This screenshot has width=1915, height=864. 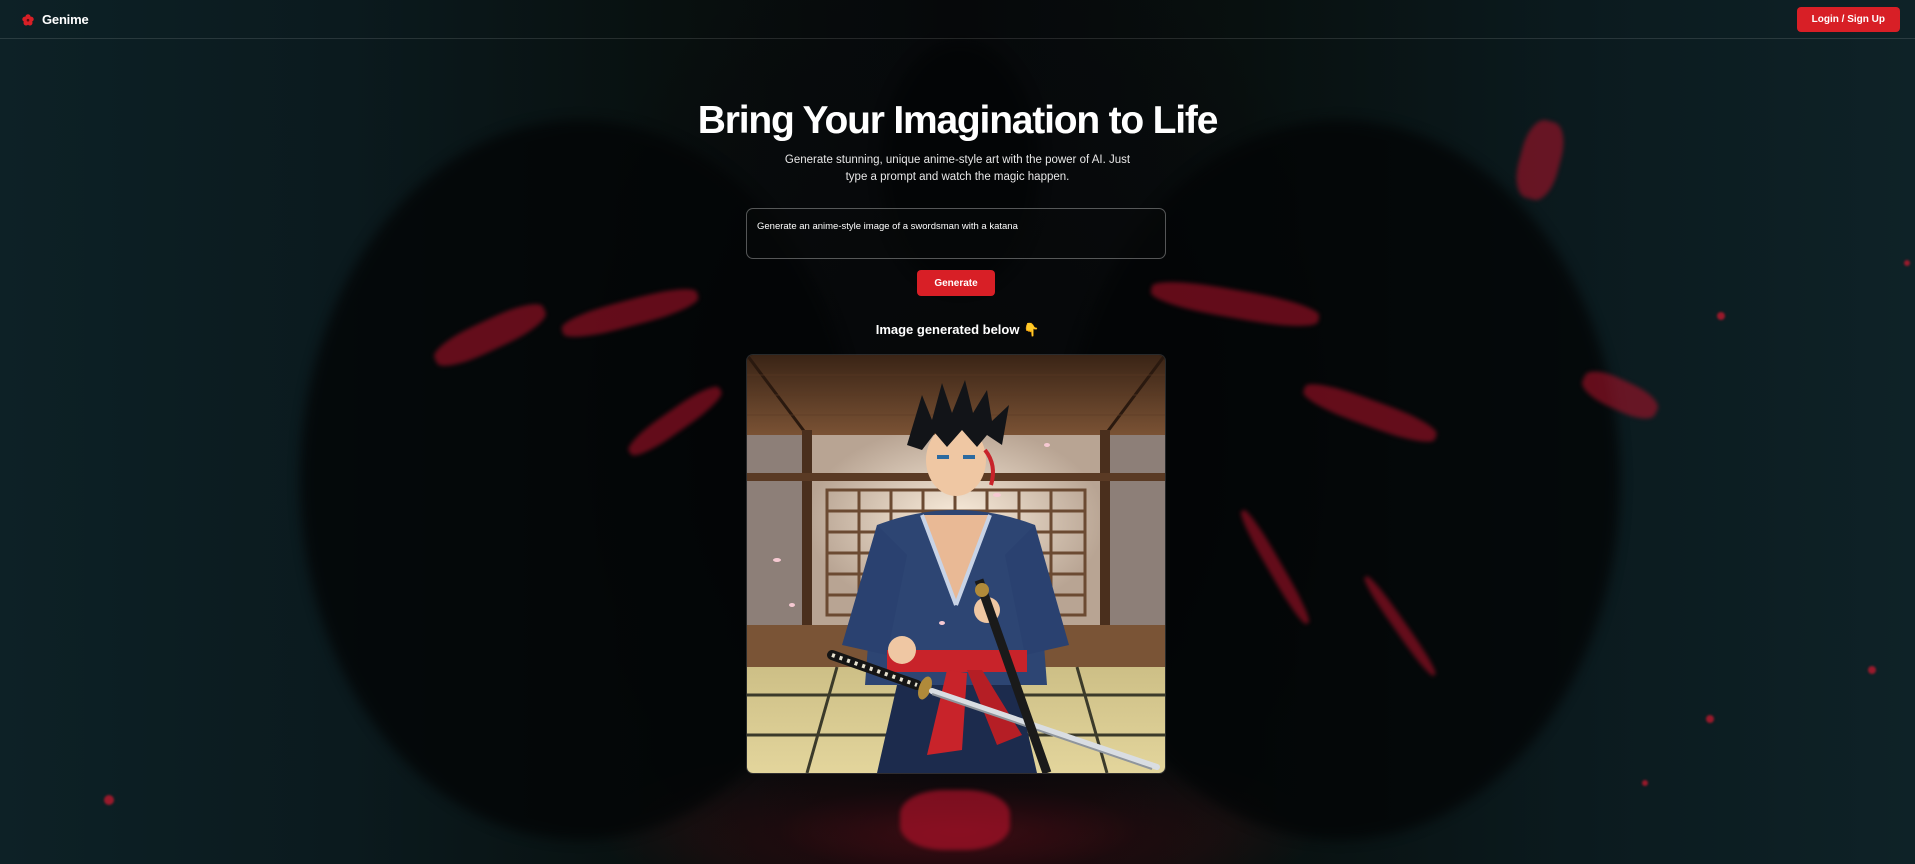 What do you see at coordinates (947, 329) in the screenshot?
I see `result-label-text: Image generated below` at bounding box center [947, 329].